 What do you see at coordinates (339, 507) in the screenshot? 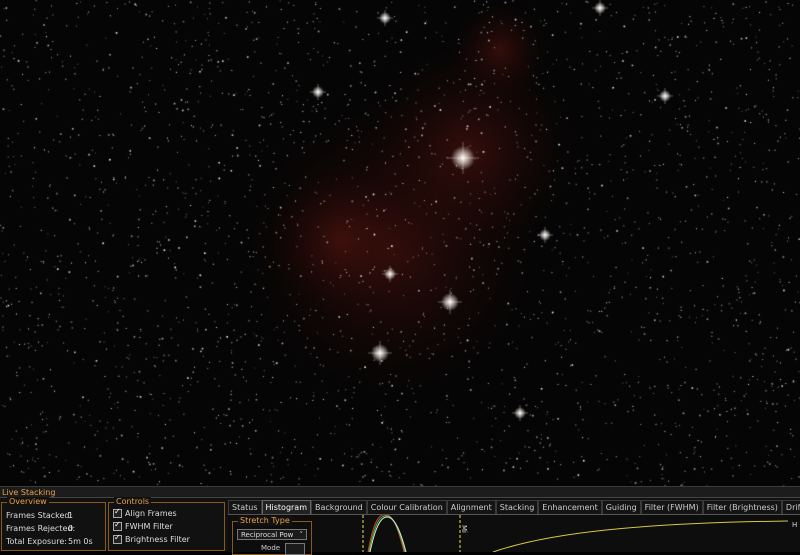
I see `tab-background: Background` at bounding box center [339, 507].